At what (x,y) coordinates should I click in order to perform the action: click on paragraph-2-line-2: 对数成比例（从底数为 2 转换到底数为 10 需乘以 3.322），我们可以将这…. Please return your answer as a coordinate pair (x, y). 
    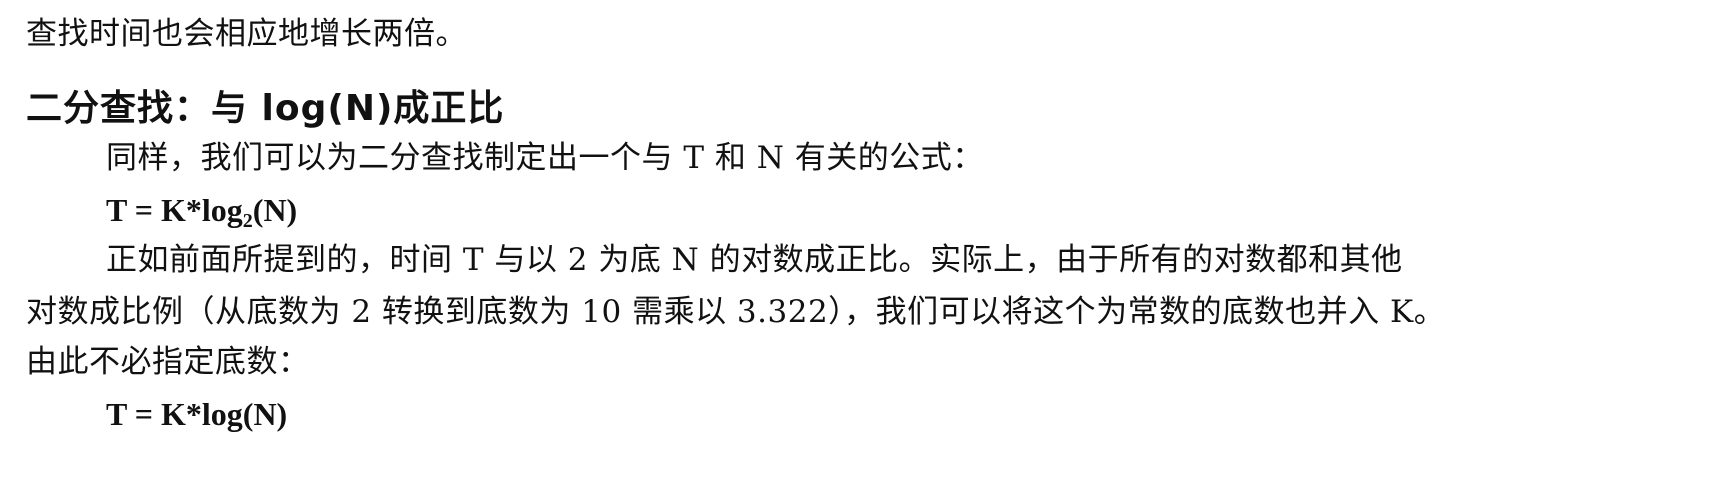
    Looking at the image, I should click on (736, 312).